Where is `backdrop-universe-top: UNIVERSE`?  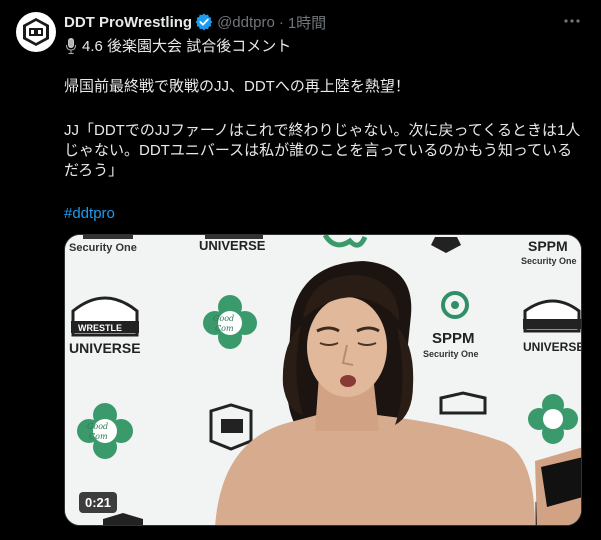 backdrop-universe-top: UNIVERSE is located at coordinates (232, 245).